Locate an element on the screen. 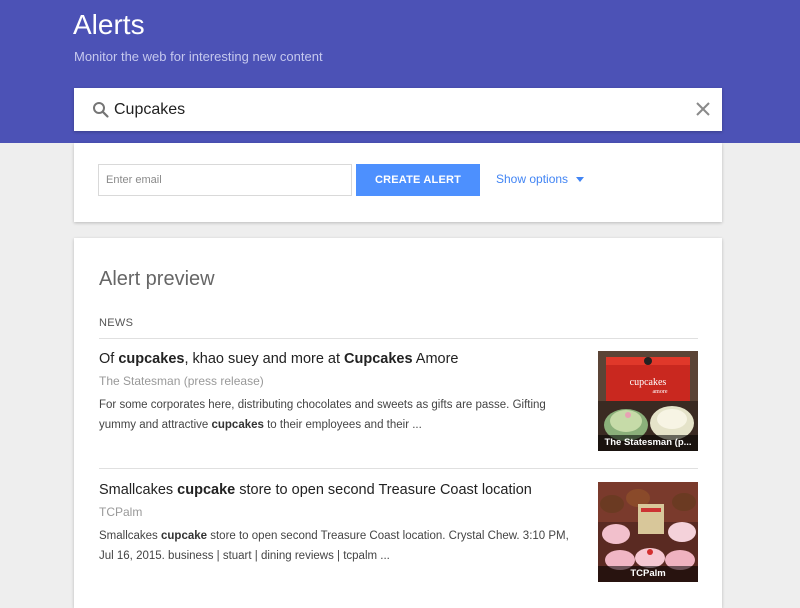  thumbnail-caption: TCPalm is located at coordinates (648, 574).